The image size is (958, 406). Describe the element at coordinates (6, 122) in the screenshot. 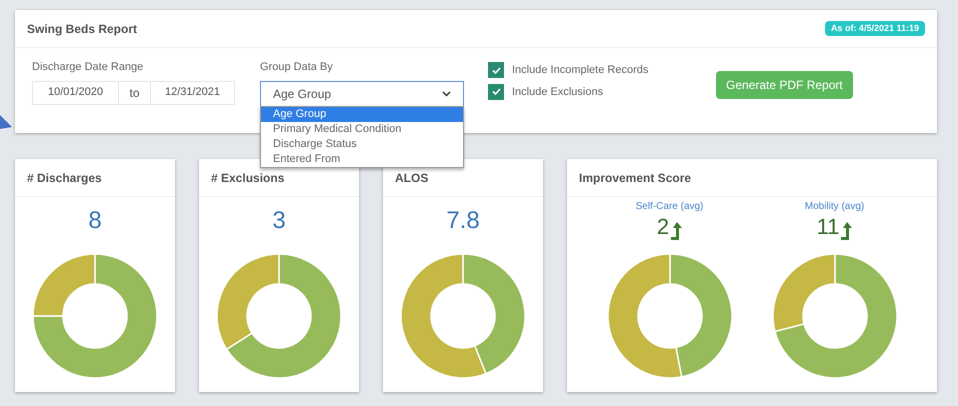

I see `pointer-arrow-icon` at that location.